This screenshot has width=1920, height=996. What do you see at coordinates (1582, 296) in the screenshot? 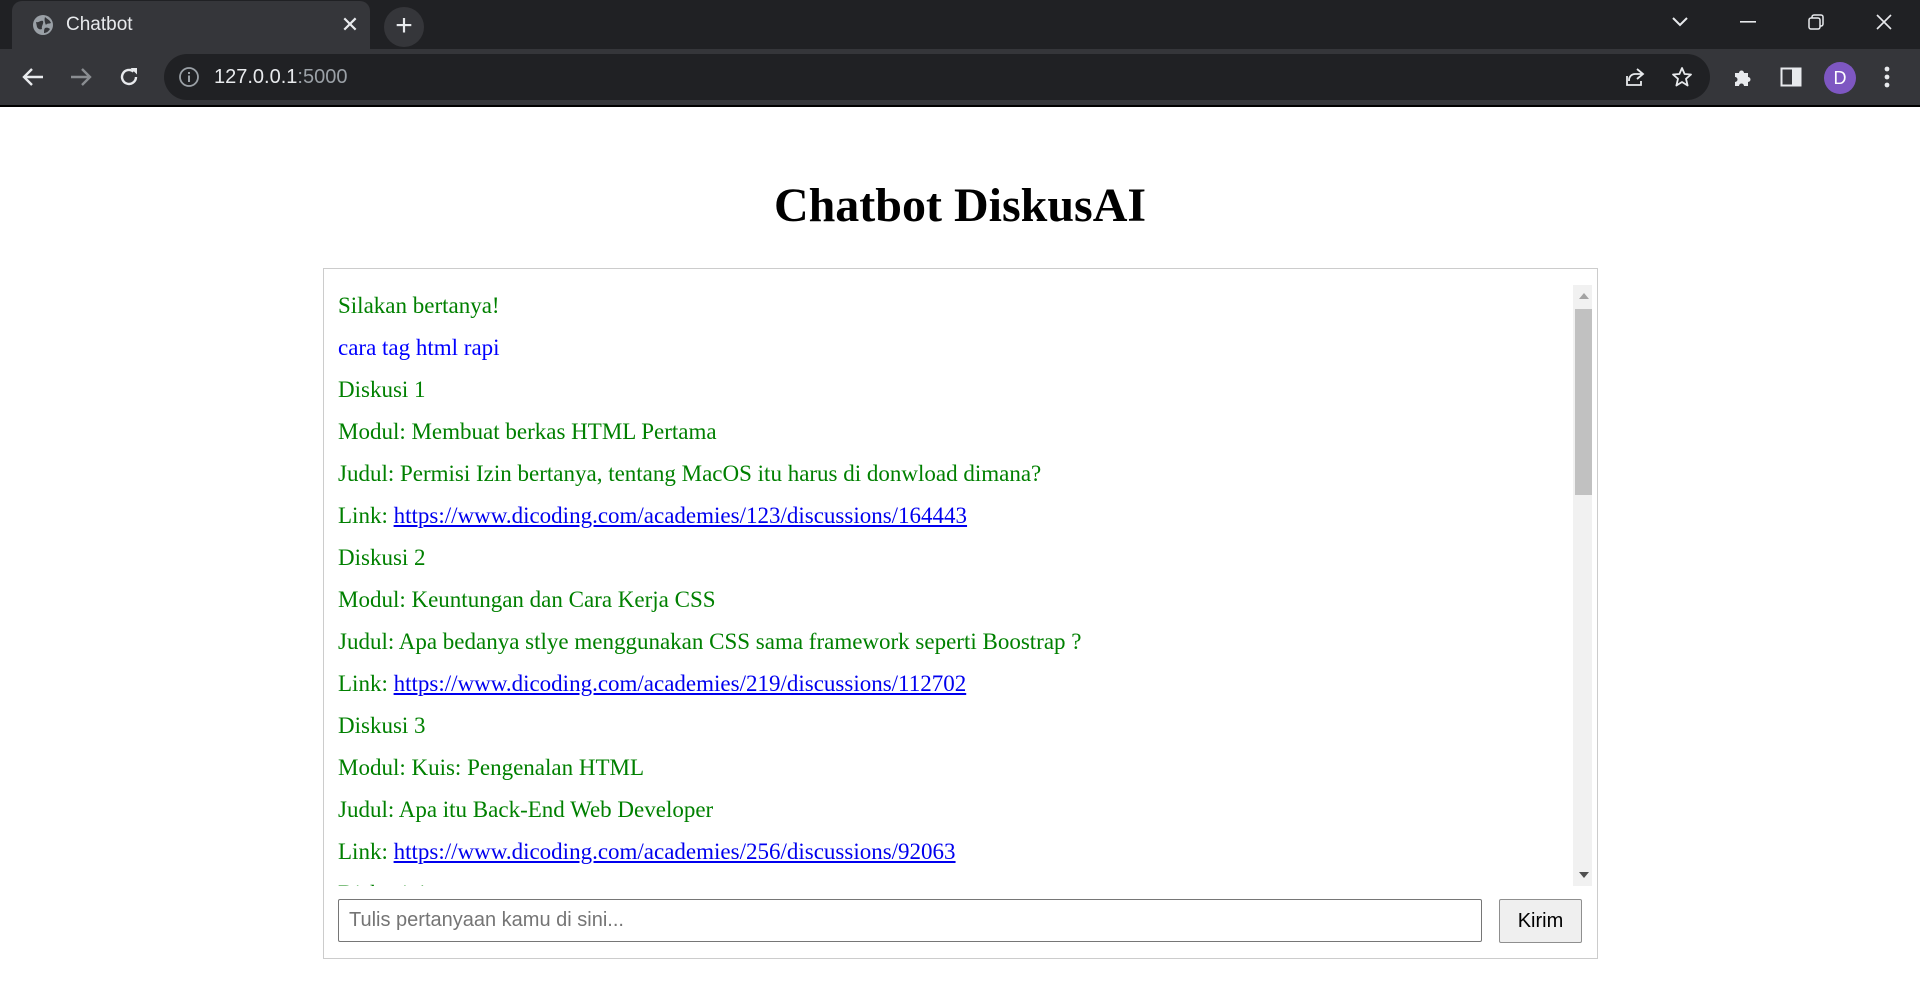
I see `scroll-up-arrow-icon` at bounding box center [1582, 296].